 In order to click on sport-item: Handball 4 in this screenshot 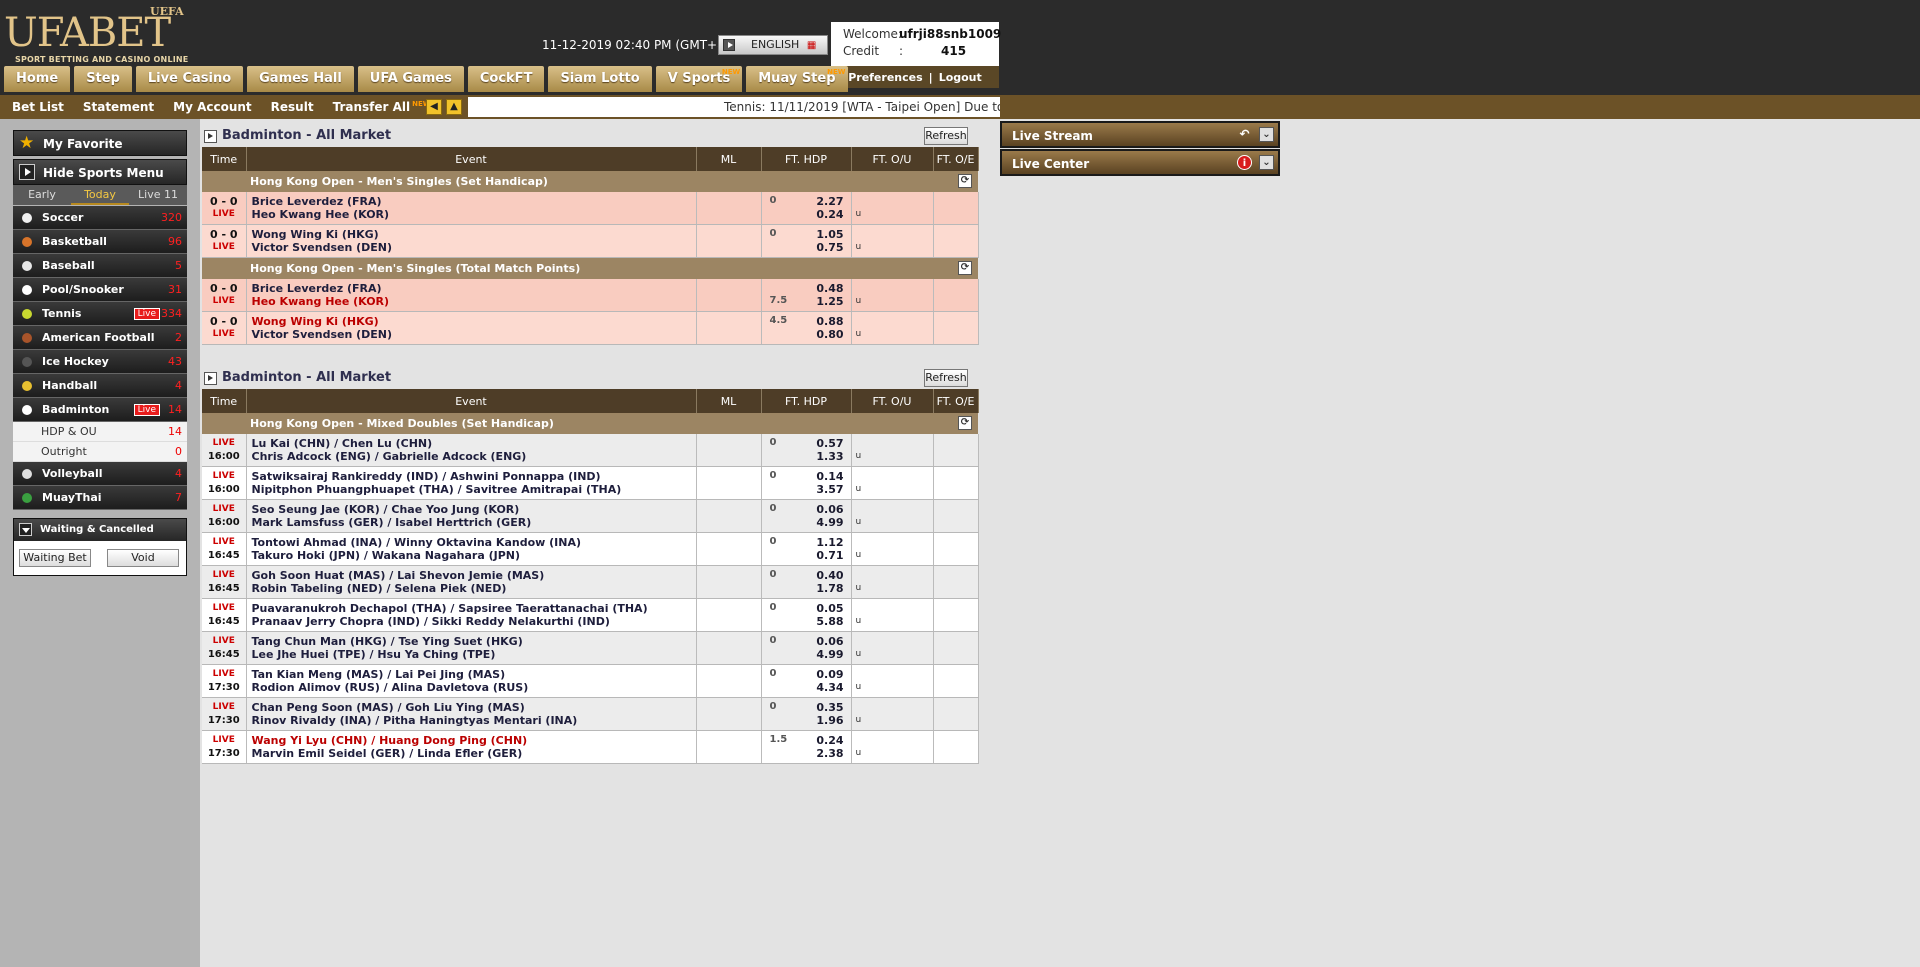, I will do `click(100, 386)`.